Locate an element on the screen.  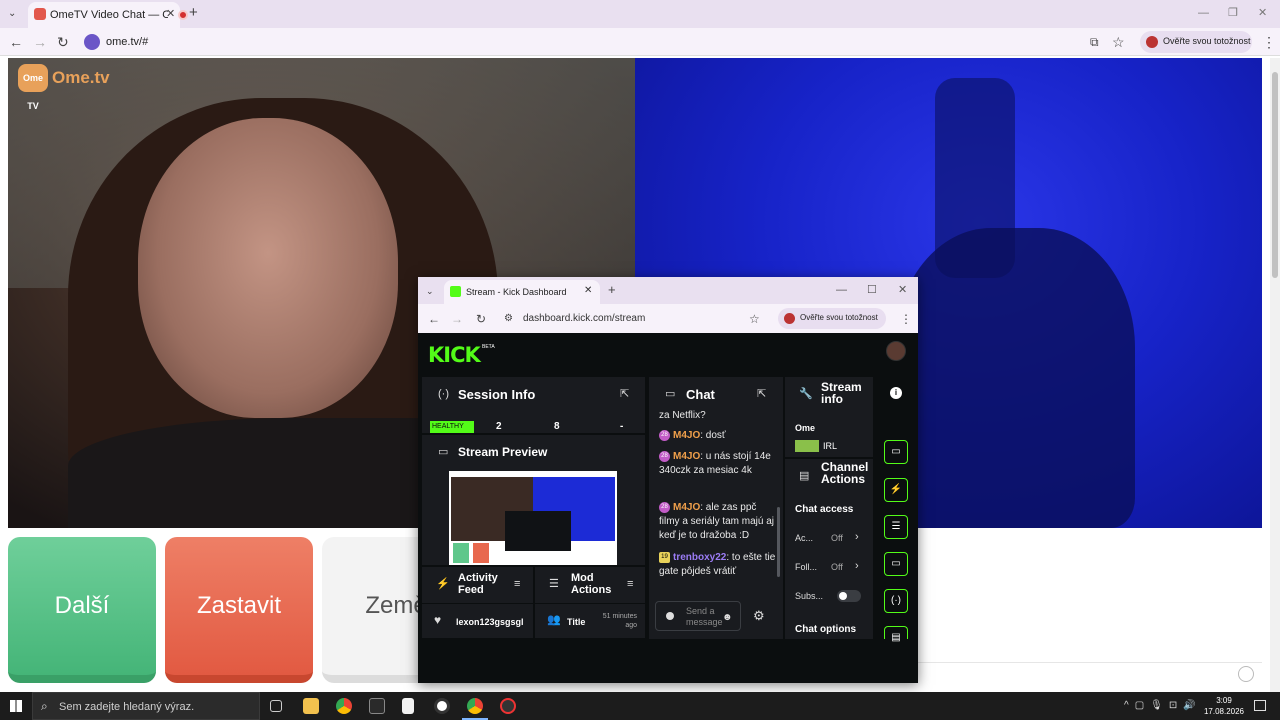
forward-icon: → is located at coordinates (40, 42).